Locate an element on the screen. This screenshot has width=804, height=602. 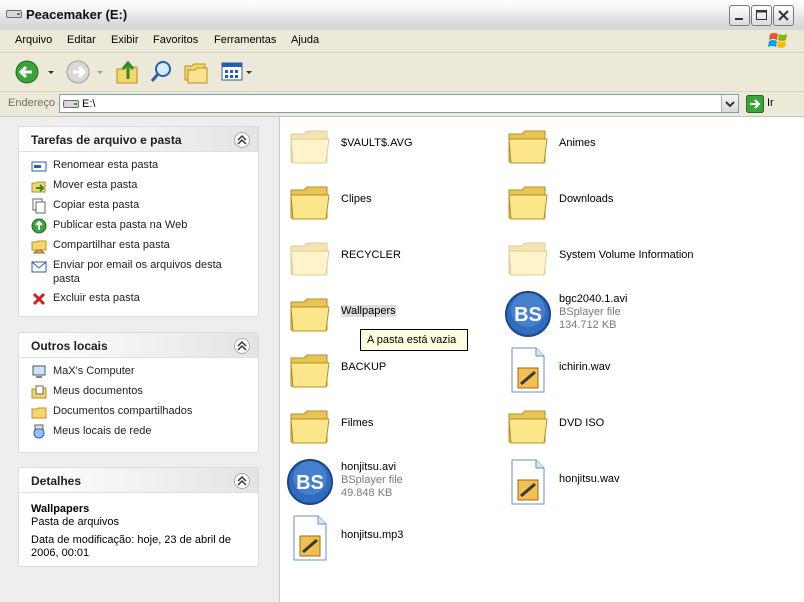
item-name: honjitsu.mp3 is located at coordinates (372, 535).